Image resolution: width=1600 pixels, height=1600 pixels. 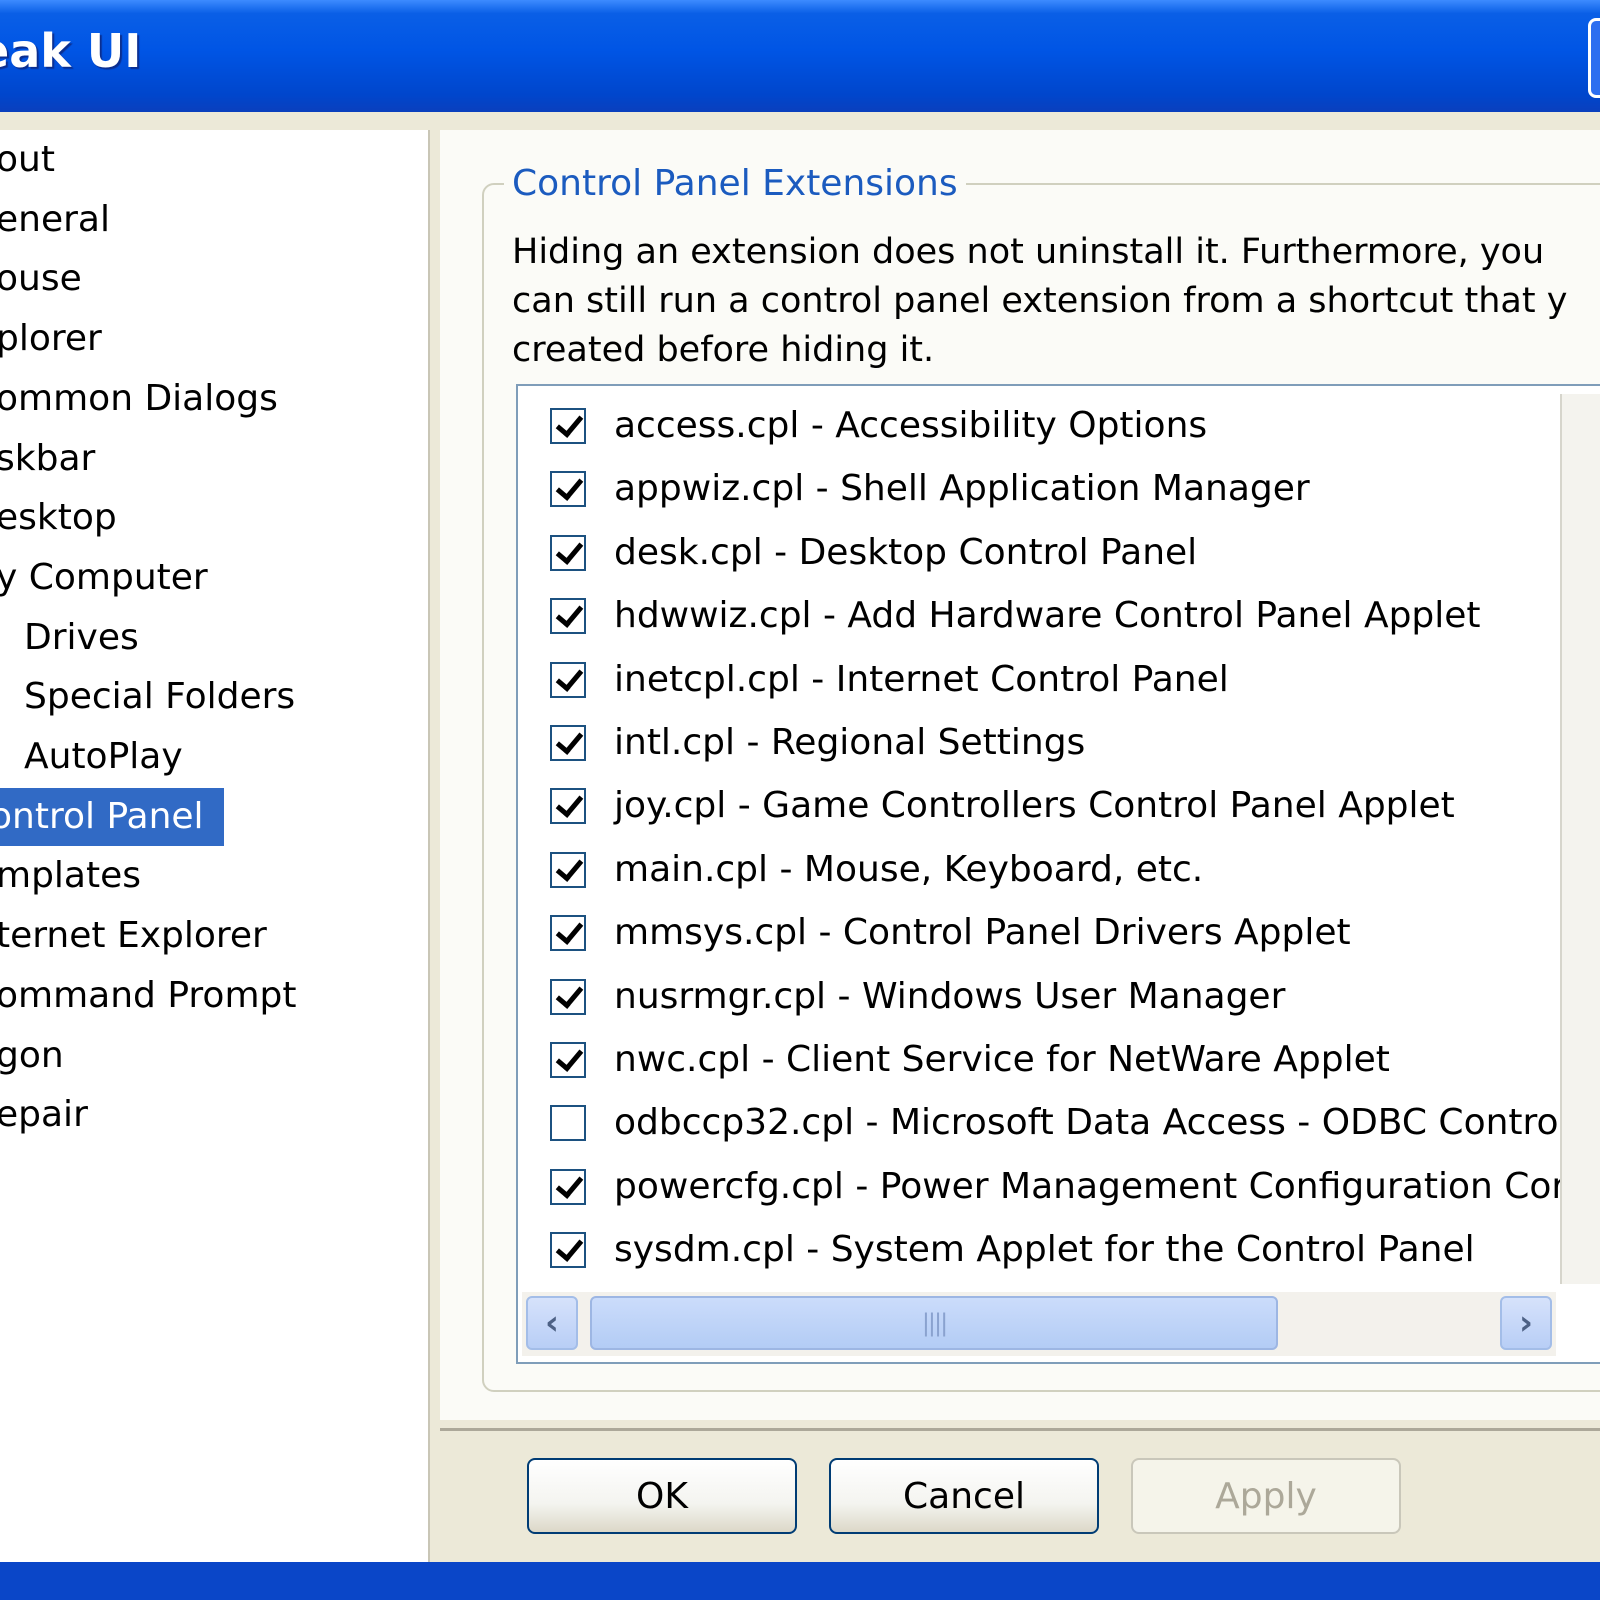 What do you see at coordinates (71, 51) in the screenshot?
I see `window-title: eak UI` at bounding box center [71, 51].